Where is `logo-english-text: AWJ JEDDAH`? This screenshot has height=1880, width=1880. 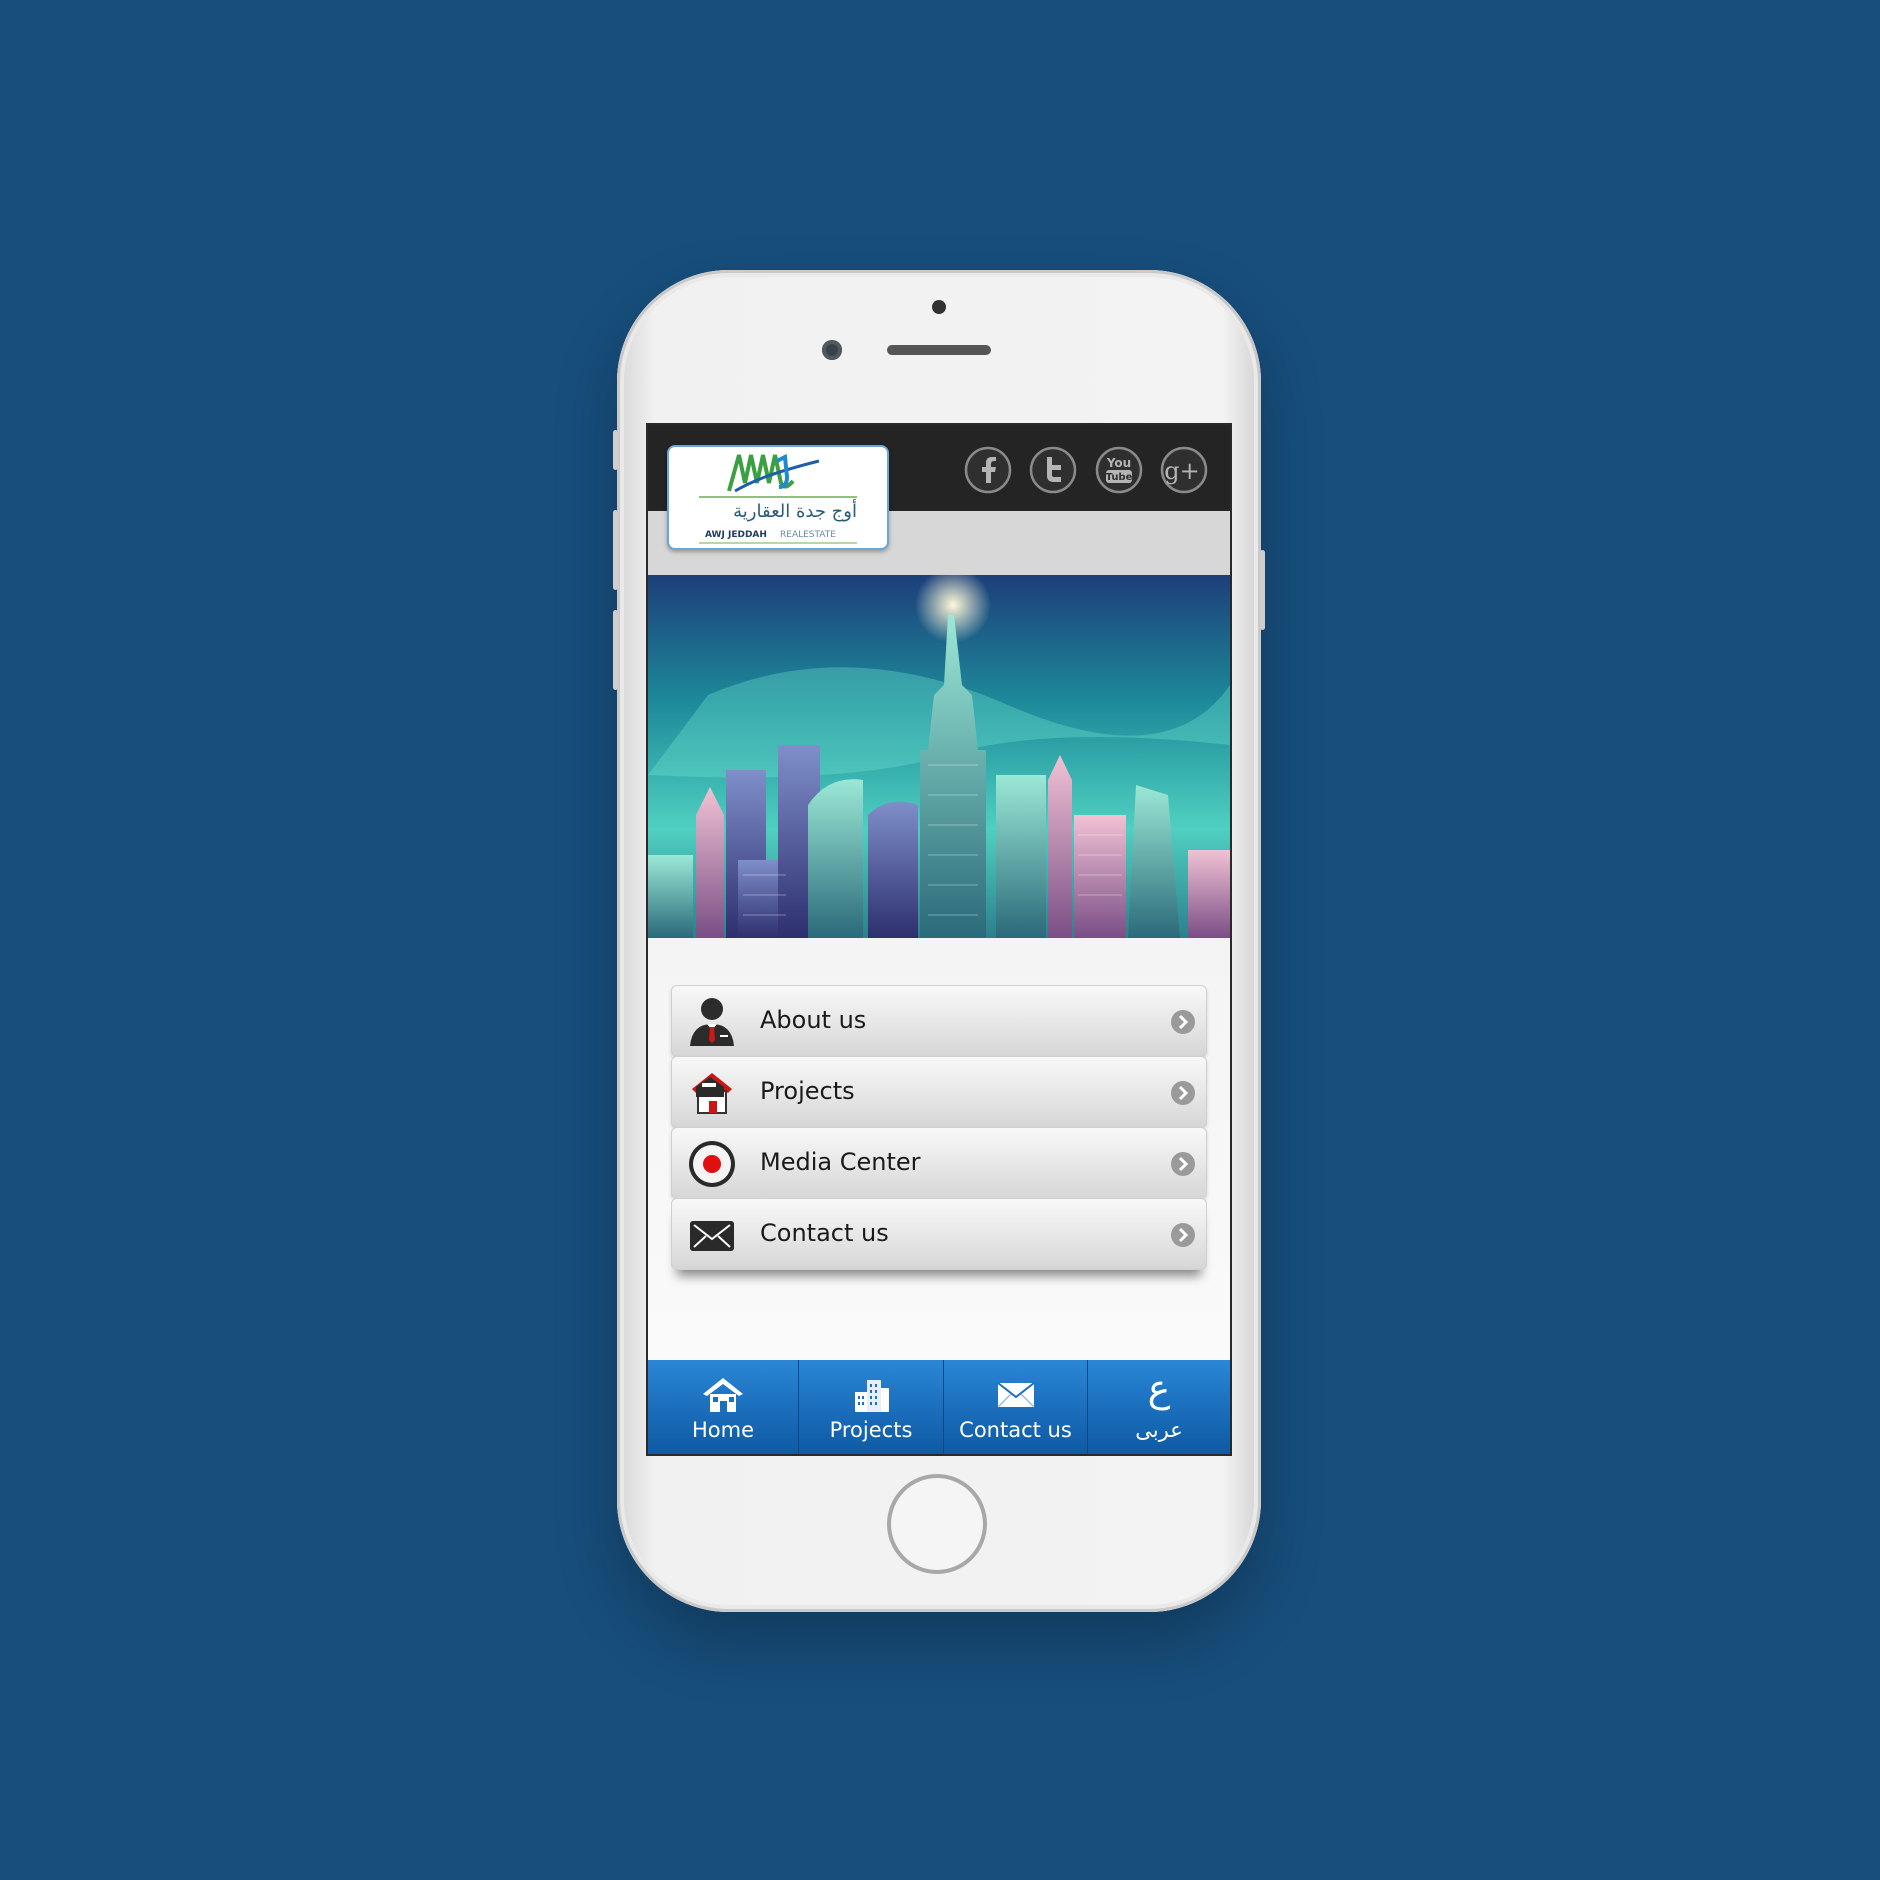 logo-english-text: AWJ JEDDAH is located at coordinates (736, 535).